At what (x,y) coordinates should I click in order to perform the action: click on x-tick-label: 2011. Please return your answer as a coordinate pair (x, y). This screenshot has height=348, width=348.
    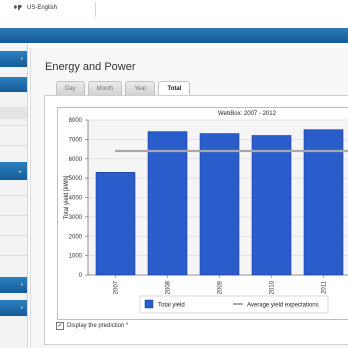
    Looking at the image, I should click on (325, 287).